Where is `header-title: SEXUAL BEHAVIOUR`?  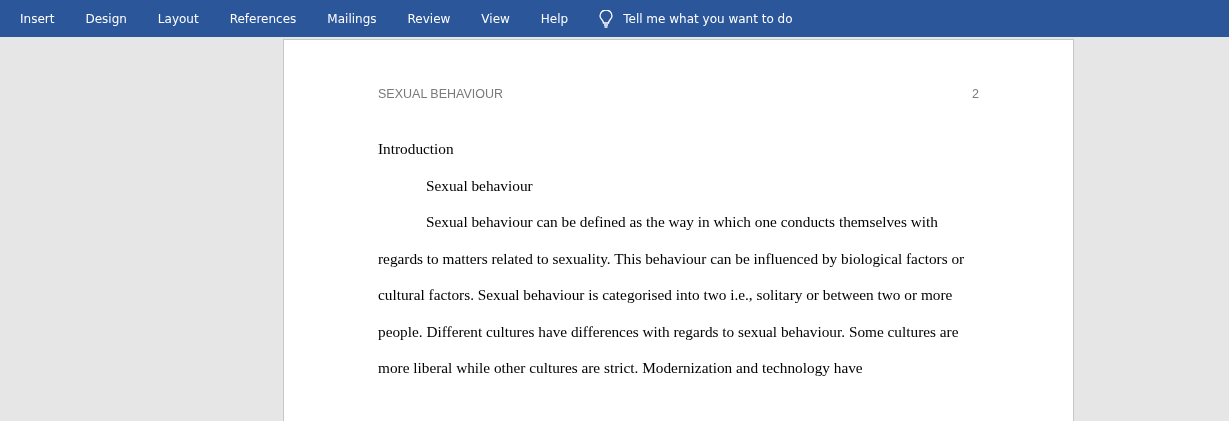 header-title: SEXUAL BEHAVIOUR is located at coordinates (441, 94).